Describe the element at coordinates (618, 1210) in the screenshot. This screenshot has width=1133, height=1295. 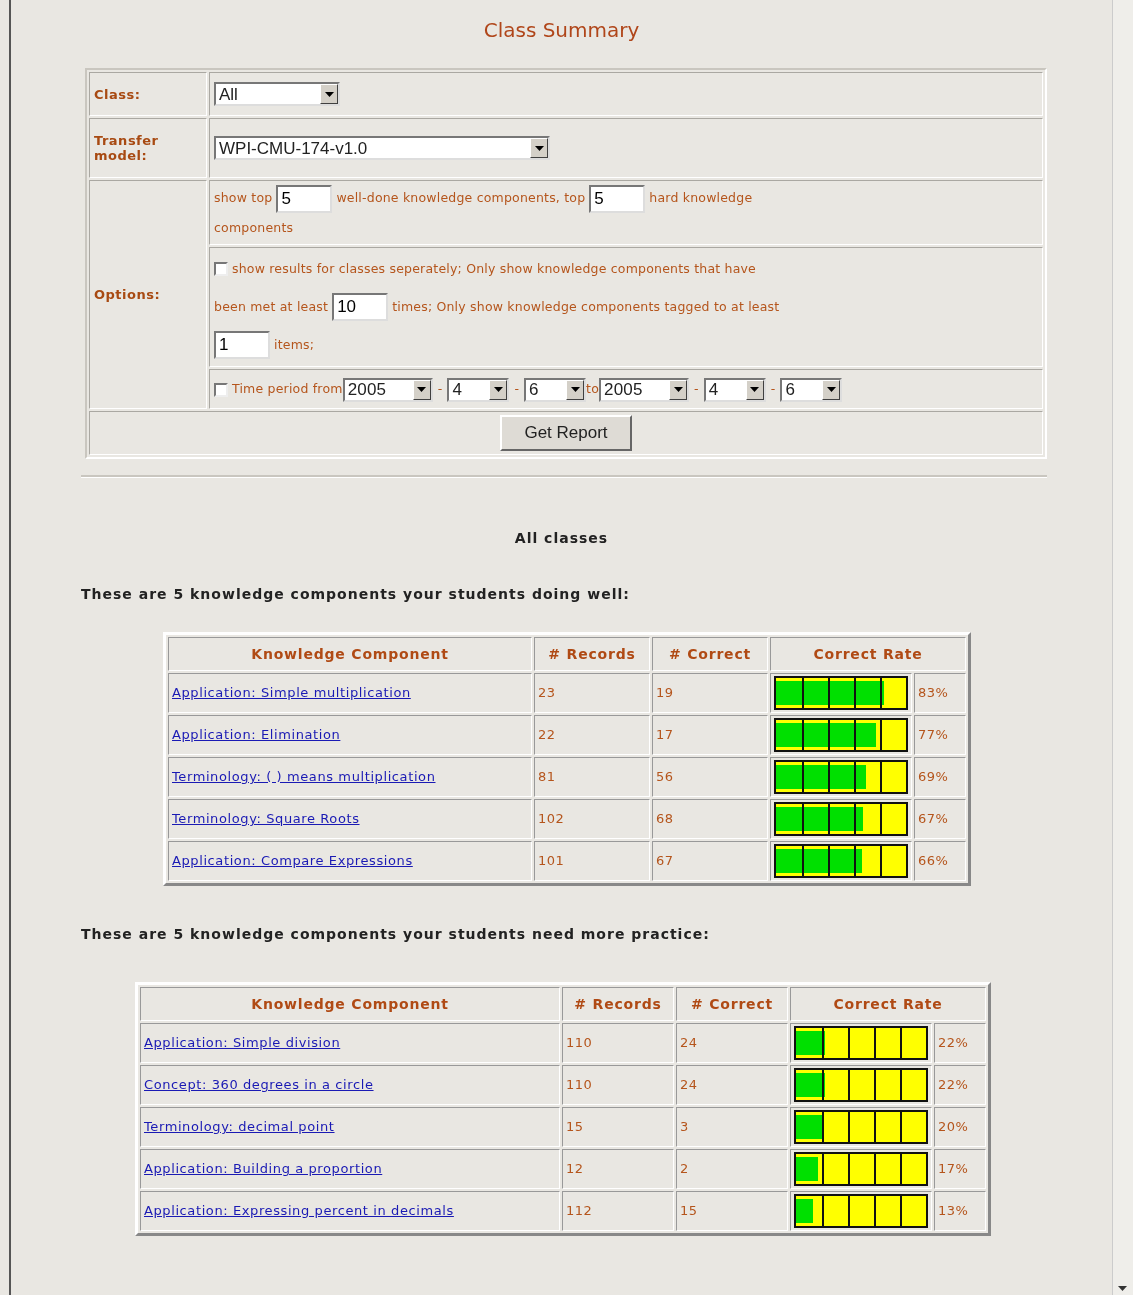
I see `table-cell: 112` at that location.